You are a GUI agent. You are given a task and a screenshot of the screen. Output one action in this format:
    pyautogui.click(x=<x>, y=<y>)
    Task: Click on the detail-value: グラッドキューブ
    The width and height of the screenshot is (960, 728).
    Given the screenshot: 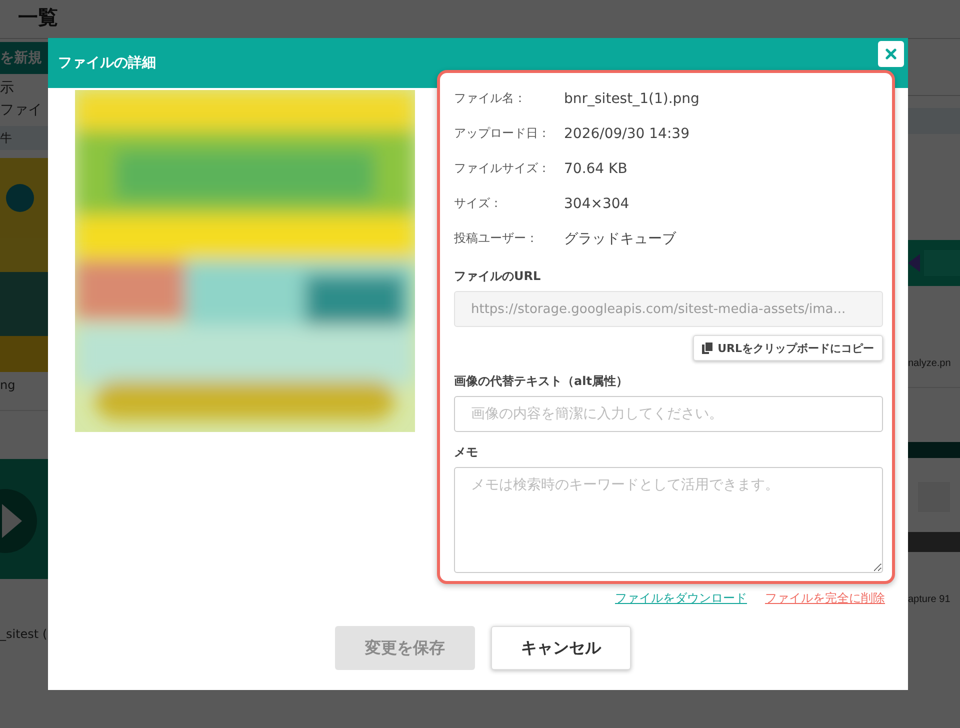 What is the action you would take?
    pyautogui.click(x=620, y=239)
    